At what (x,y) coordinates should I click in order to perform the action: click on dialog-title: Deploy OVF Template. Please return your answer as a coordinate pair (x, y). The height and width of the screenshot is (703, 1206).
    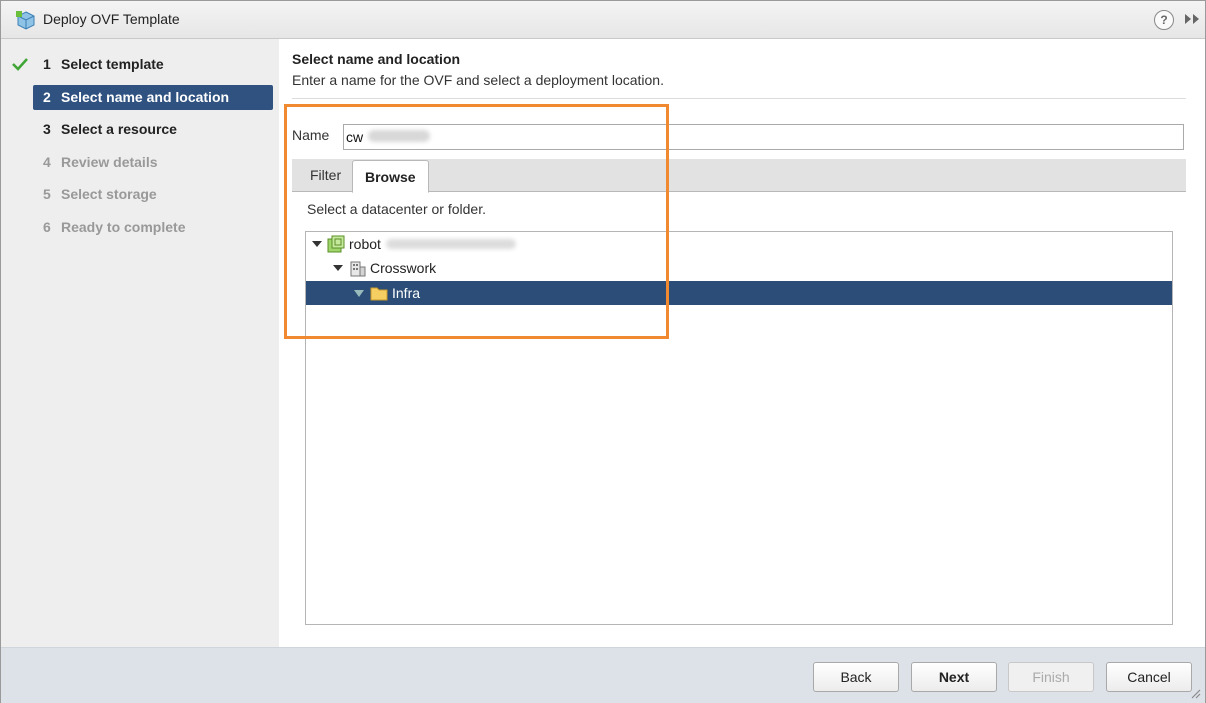
    Looking at the image, I should click on (111, 19).